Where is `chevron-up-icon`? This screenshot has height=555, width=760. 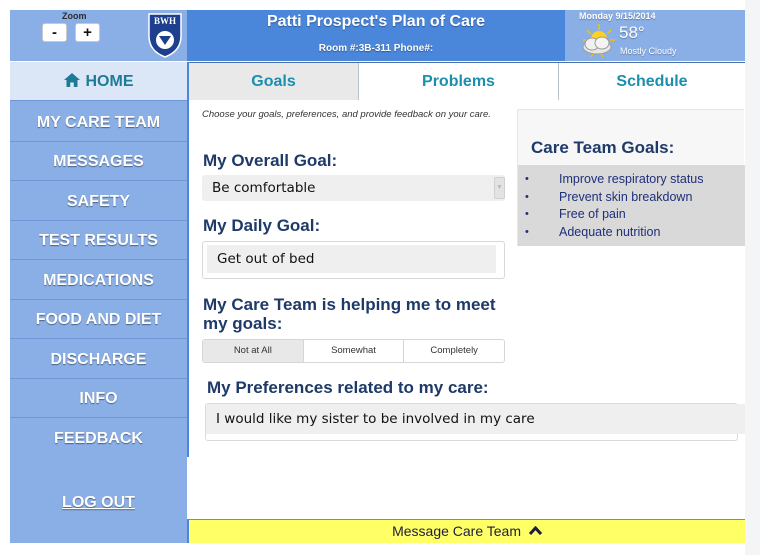
chevron-up-icon is located at coordinates (535, 530).